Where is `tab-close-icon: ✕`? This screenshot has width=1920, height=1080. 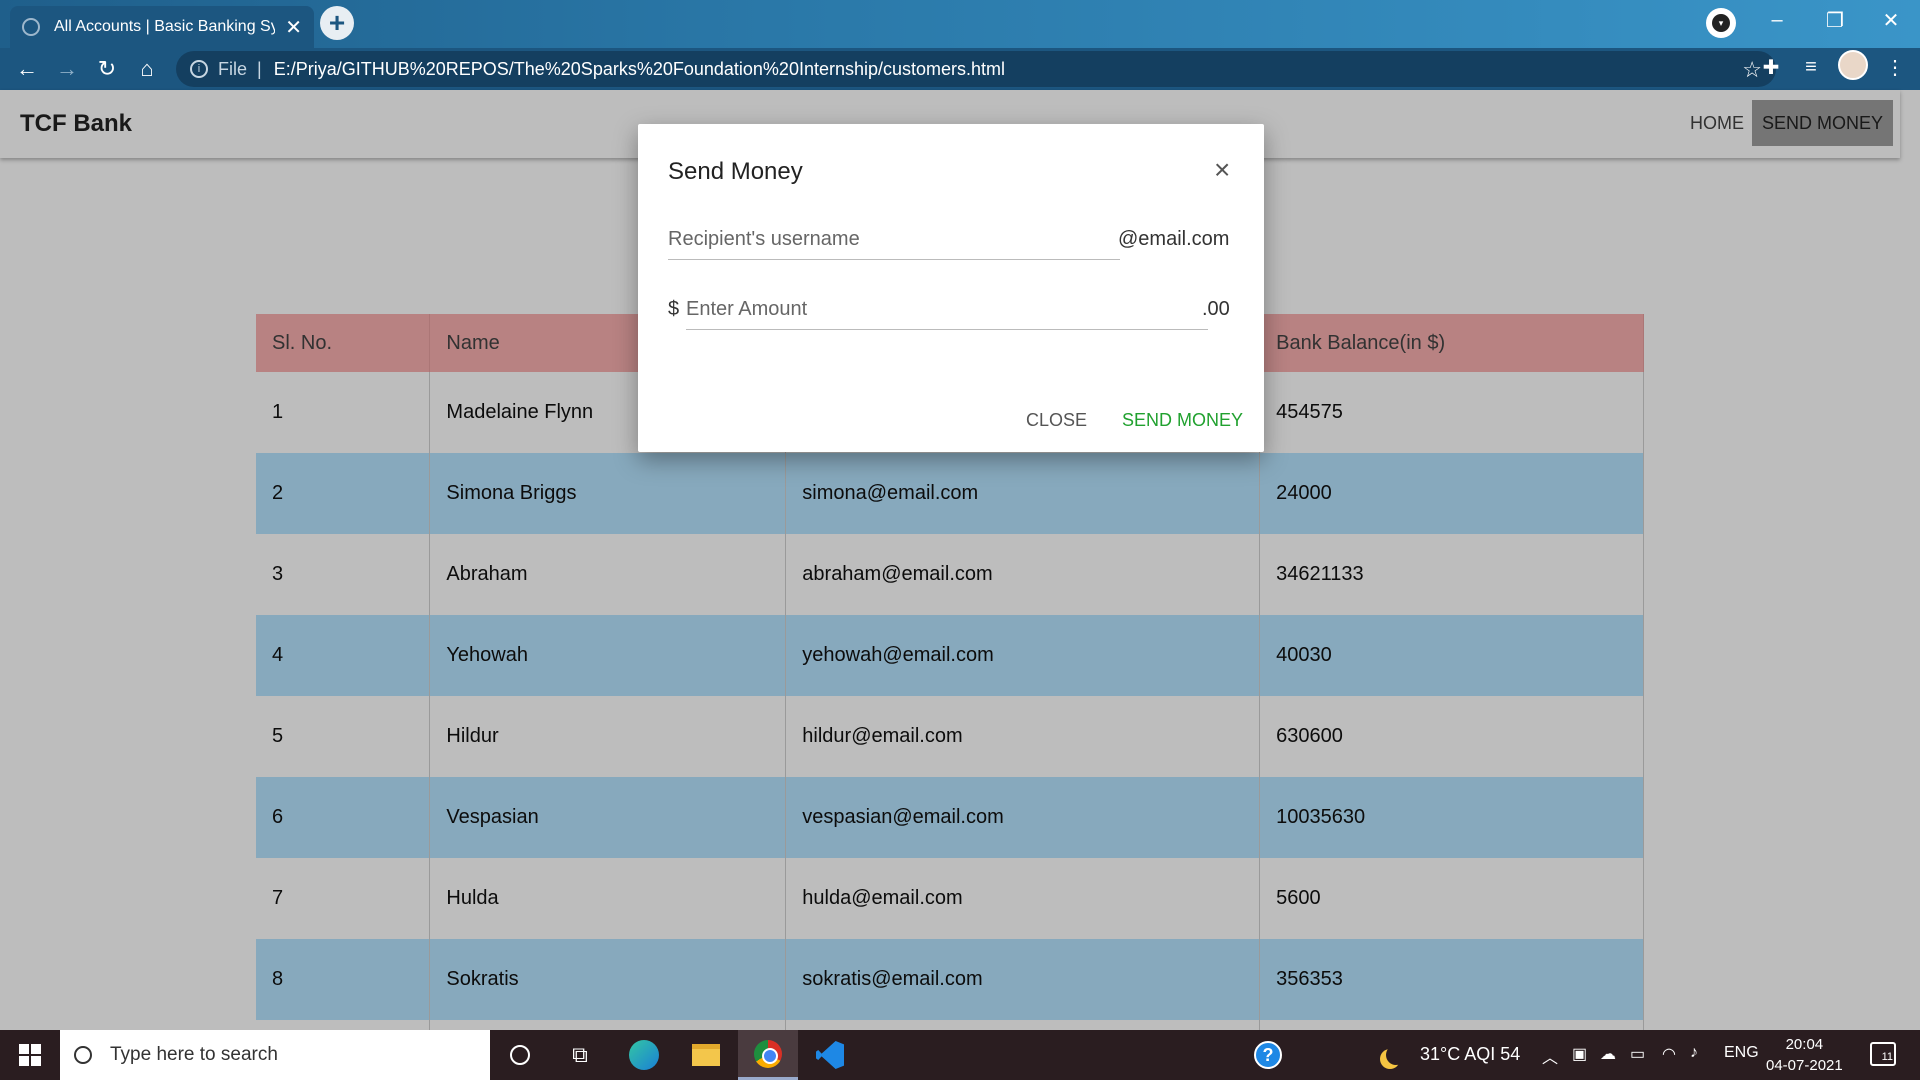 tab-close-icon: ✕ is located at coordinates (293, 27).